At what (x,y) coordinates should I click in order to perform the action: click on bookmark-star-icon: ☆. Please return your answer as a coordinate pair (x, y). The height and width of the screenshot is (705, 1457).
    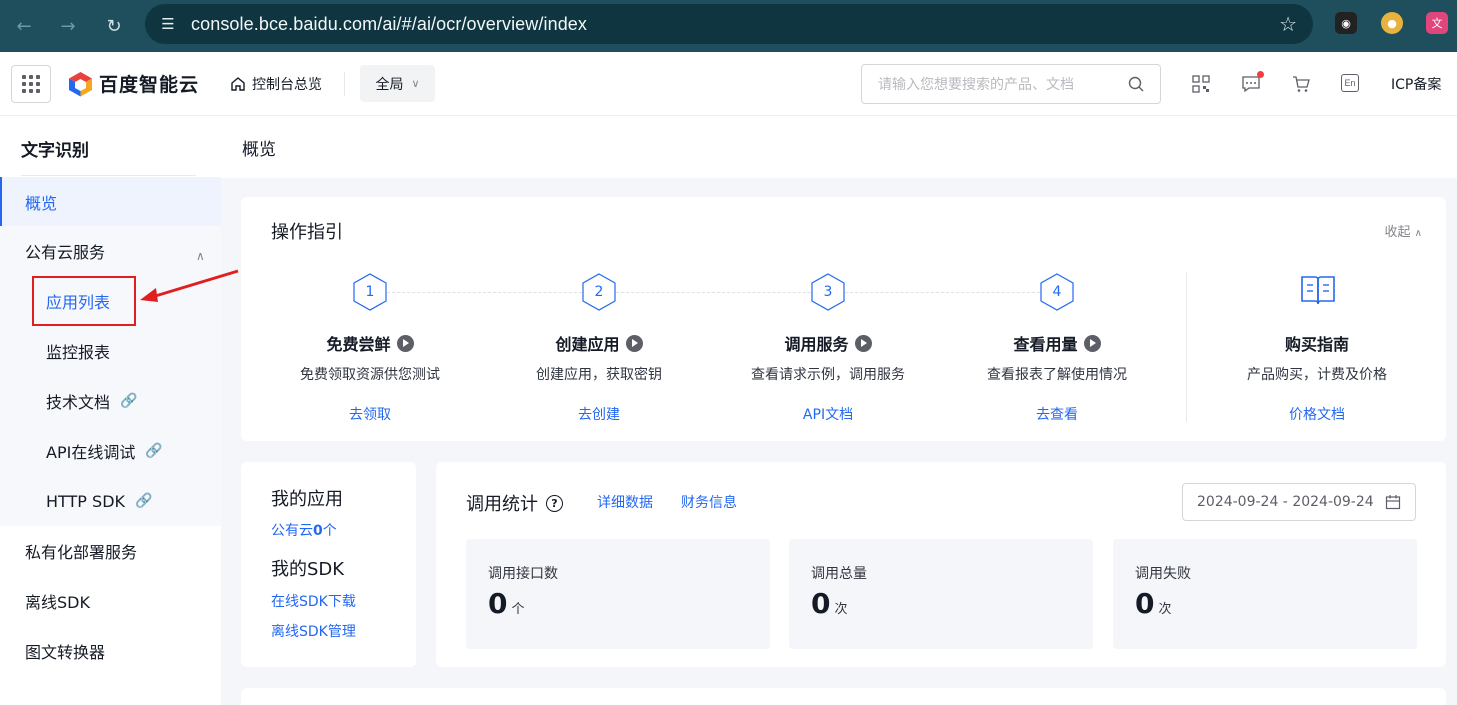
    Looking at the image, I should click on (1288, 24).